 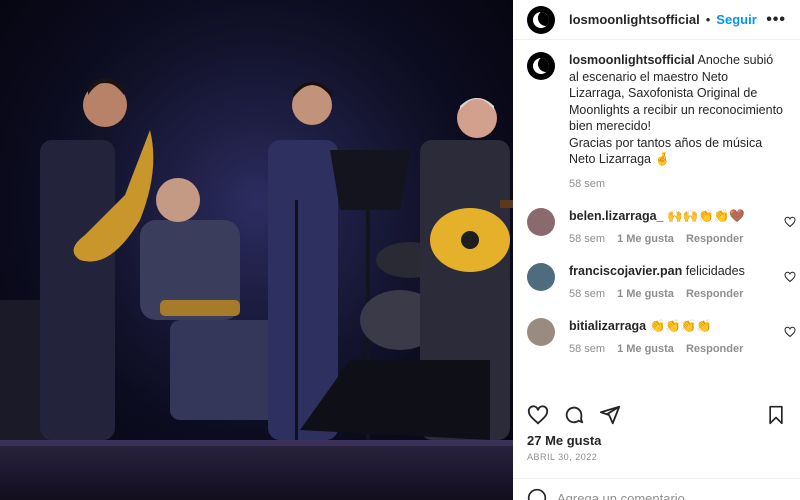 What do you see at coordinates (564, 440) in the screenshot?
I see `likes-count: 27 Me gusta` at bounding box center [564, 440].